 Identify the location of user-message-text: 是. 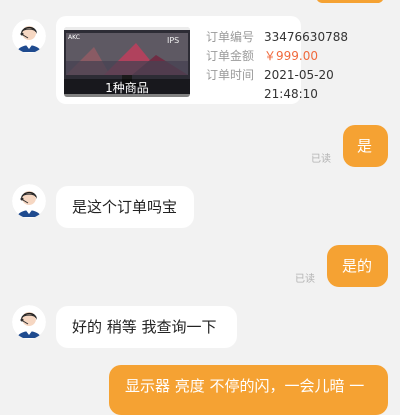
(365, 146).